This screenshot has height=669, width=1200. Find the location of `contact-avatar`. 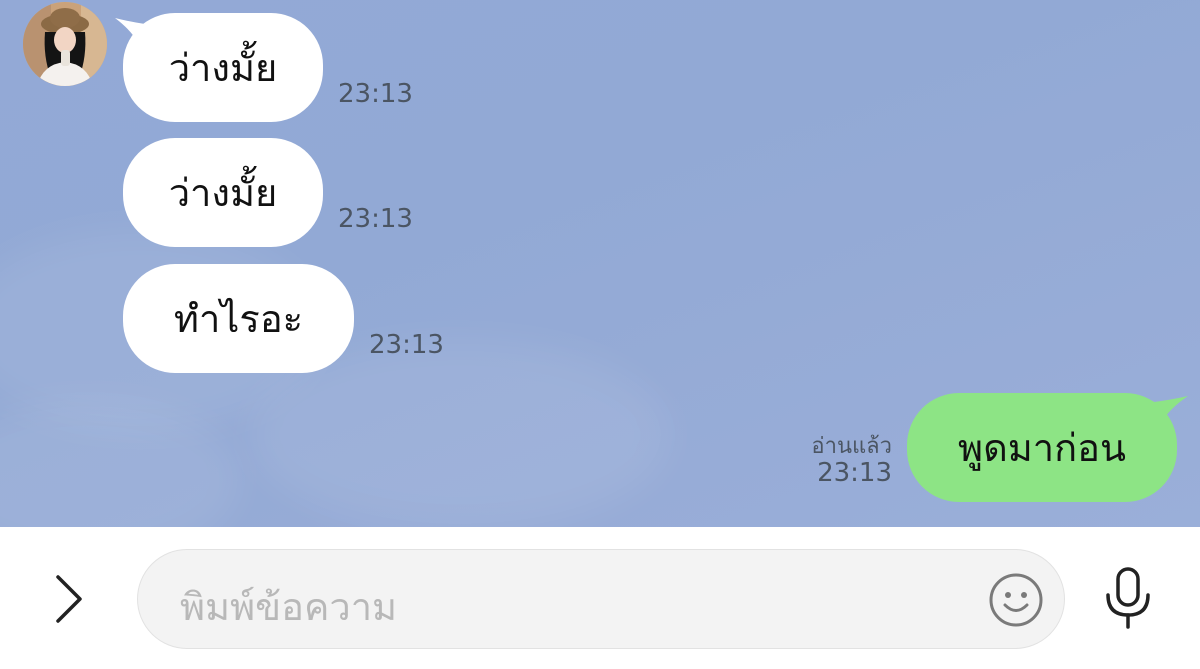

contact-avatar is located at coordinates (65, 44).